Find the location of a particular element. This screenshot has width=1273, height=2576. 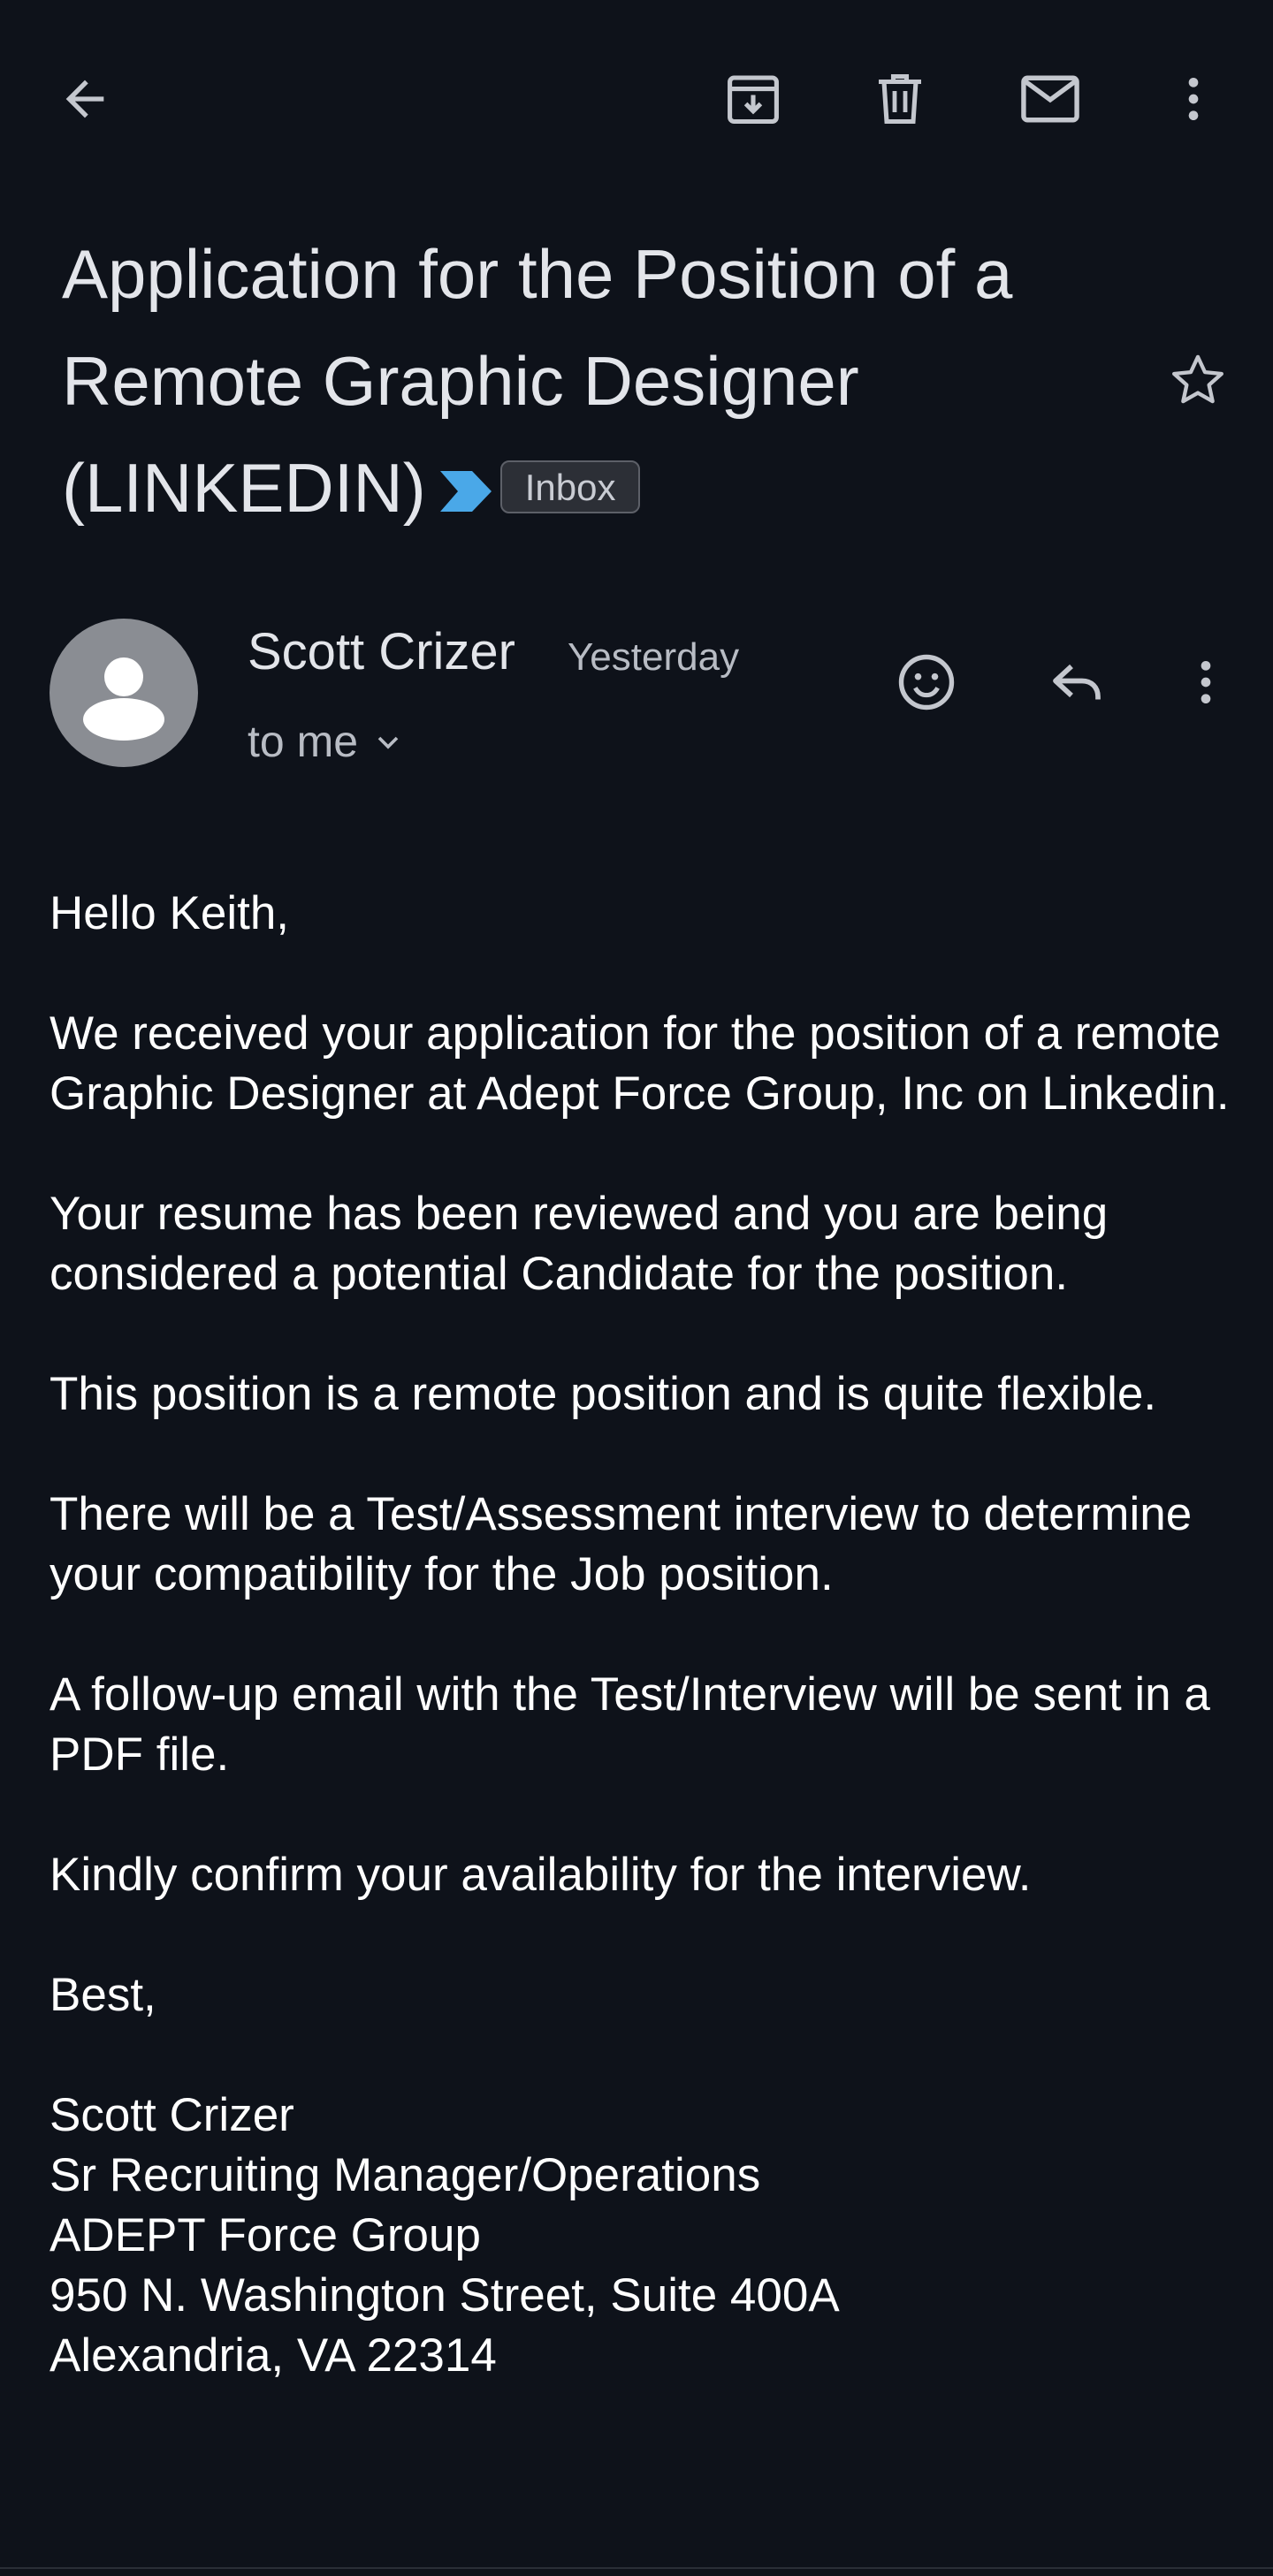

avatar is located at coordinates (124, 693).